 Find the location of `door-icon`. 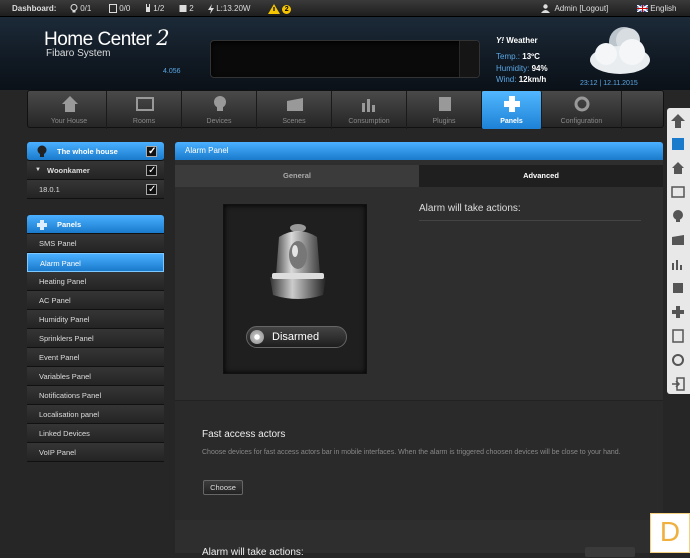

door-icon is located at coordinates (183, 9).